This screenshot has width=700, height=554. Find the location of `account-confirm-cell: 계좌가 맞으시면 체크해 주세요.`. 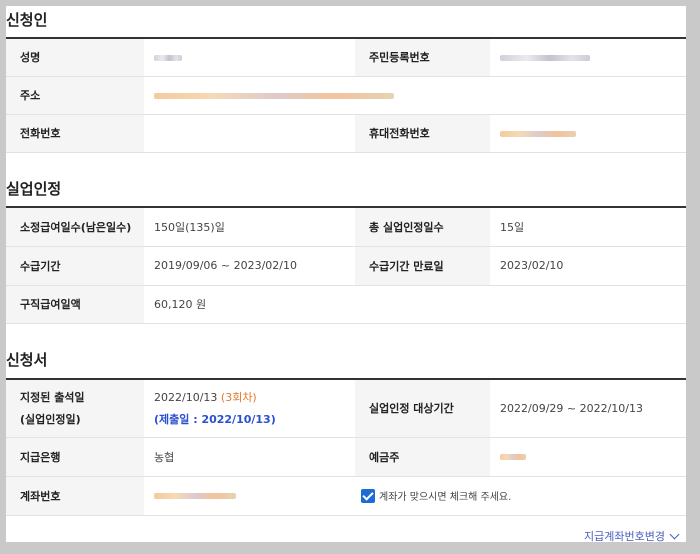

account-confirm-cell: 계좌가 맞으시면 체크해 주세요. is located at coordinates (520, 496).